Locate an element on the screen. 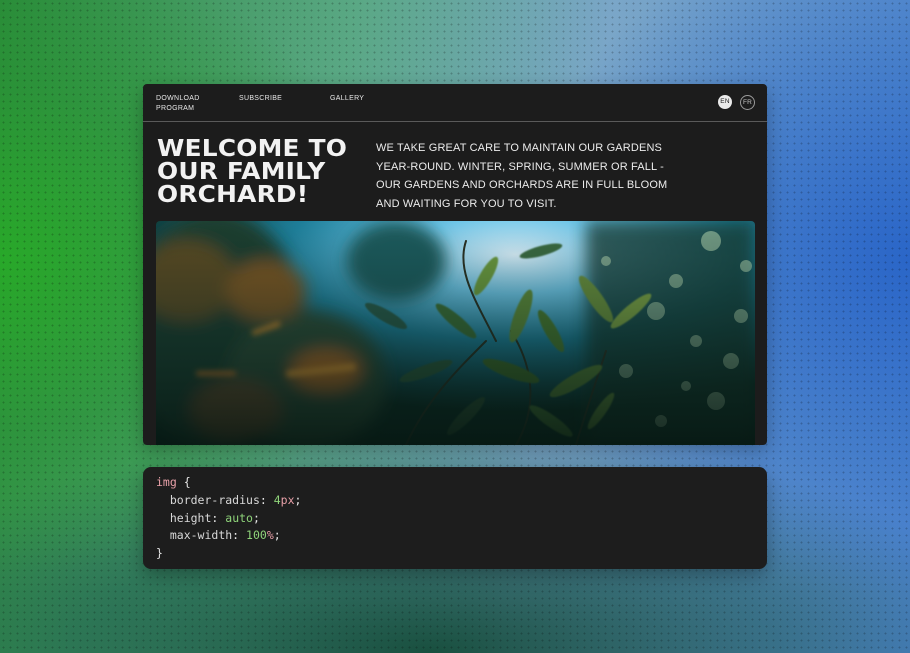 This screenshot has width=910, height=653. code-line-closing: } is located at coordinates (159, 553).